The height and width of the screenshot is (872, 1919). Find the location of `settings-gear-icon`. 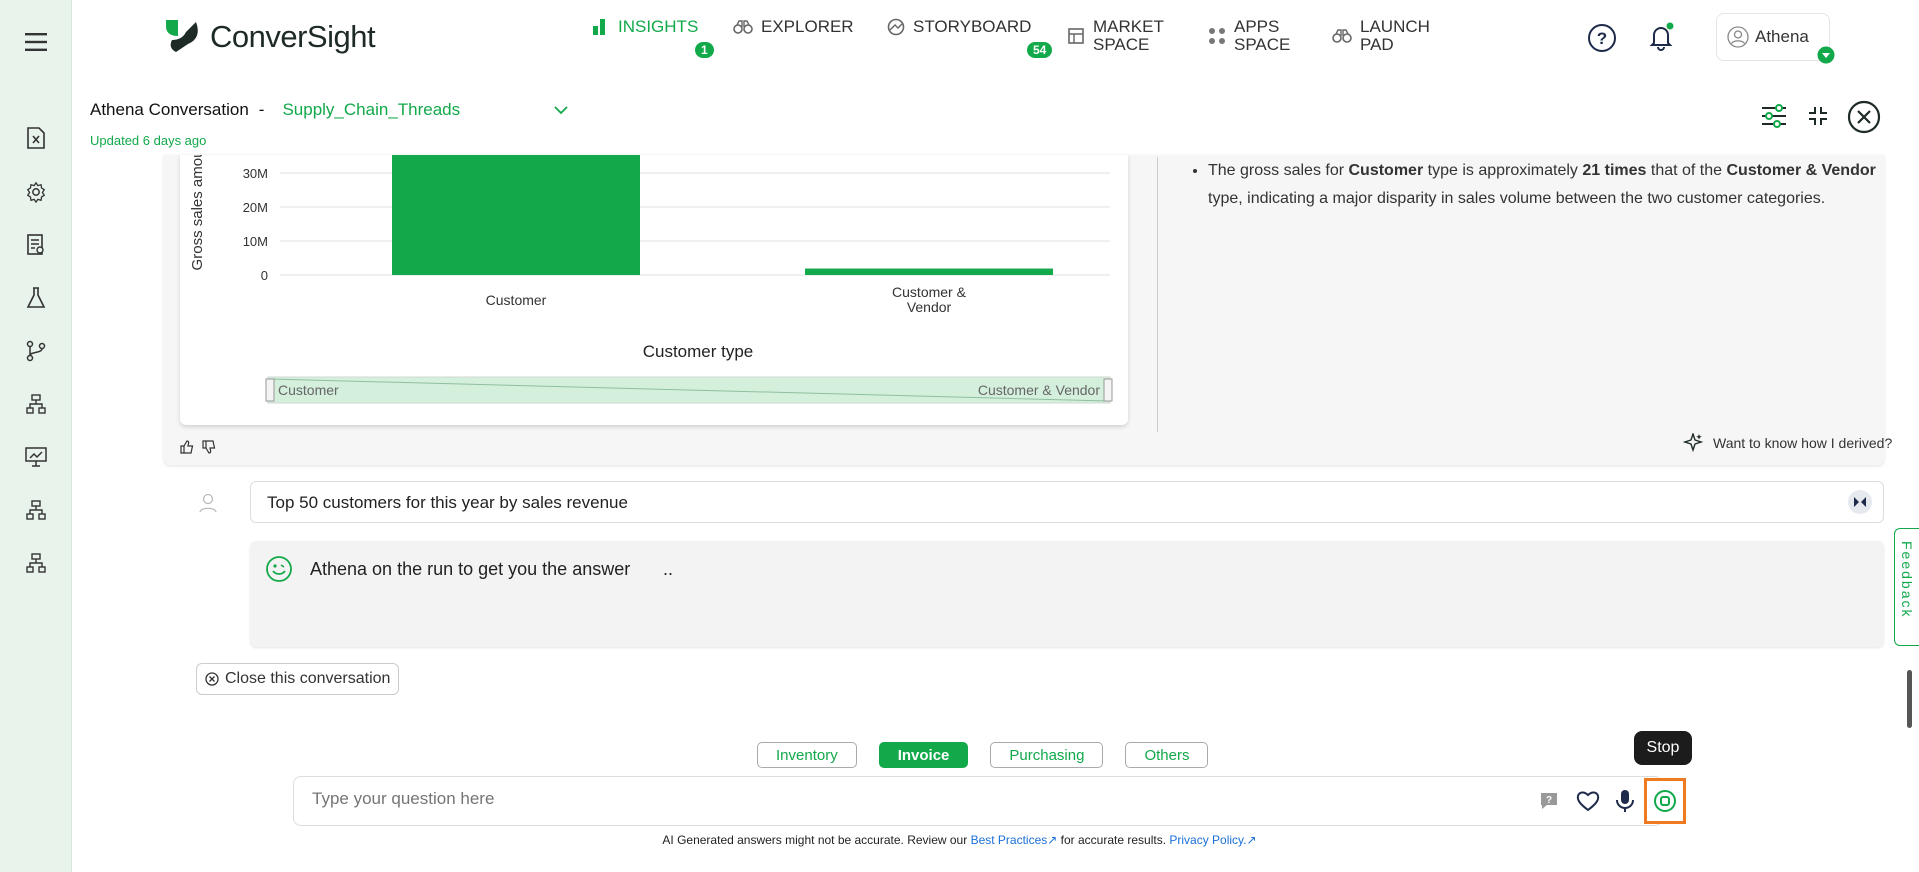

settings-gear-icon is located at coordinates (36, 192).